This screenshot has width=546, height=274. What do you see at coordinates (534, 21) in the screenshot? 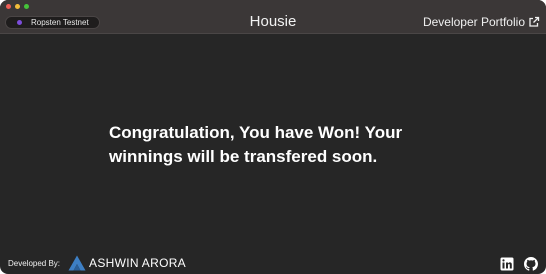
I see `external-link-icon` at bounding box center [534, 21].